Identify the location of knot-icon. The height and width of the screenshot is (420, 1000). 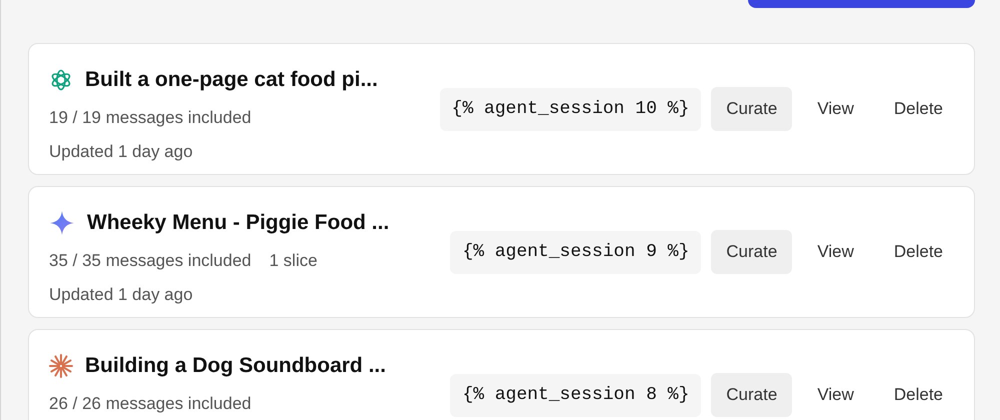
(61, 80).